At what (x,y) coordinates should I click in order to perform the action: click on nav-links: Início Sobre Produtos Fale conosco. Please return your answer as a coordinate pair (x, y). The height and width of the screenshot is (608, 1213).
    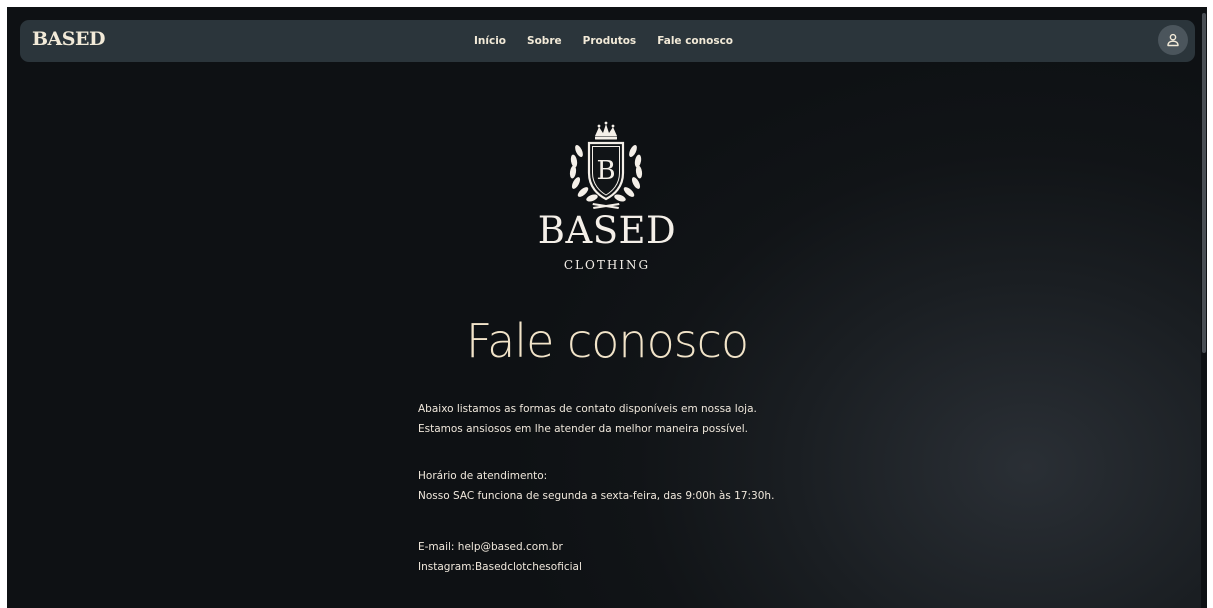
    Looking at the image, I should click on (603, 41).